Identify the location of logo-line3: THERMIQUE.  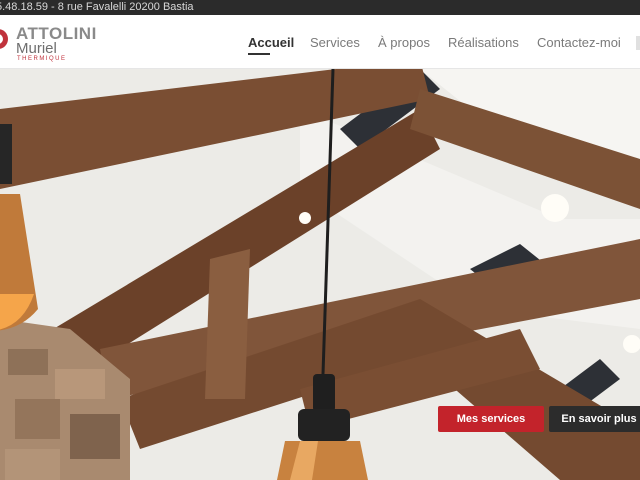
(42, 59).